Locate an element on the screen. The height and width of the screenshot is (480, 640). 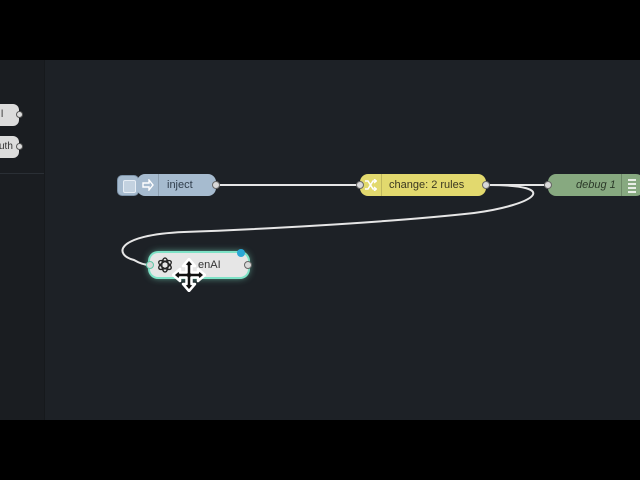
inject-output-port is located at coordinates (216, 185).